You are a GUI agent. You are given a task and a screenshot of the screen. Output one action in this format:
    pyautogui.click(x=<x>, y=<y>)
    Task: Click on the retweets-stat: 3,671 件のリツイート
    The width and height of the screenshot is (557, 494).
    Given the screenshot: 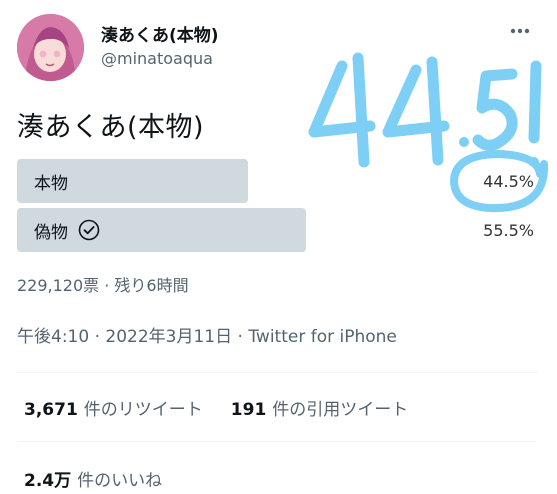 What is the action you would take?
    pyautogui.click(x=113, y=407)
    